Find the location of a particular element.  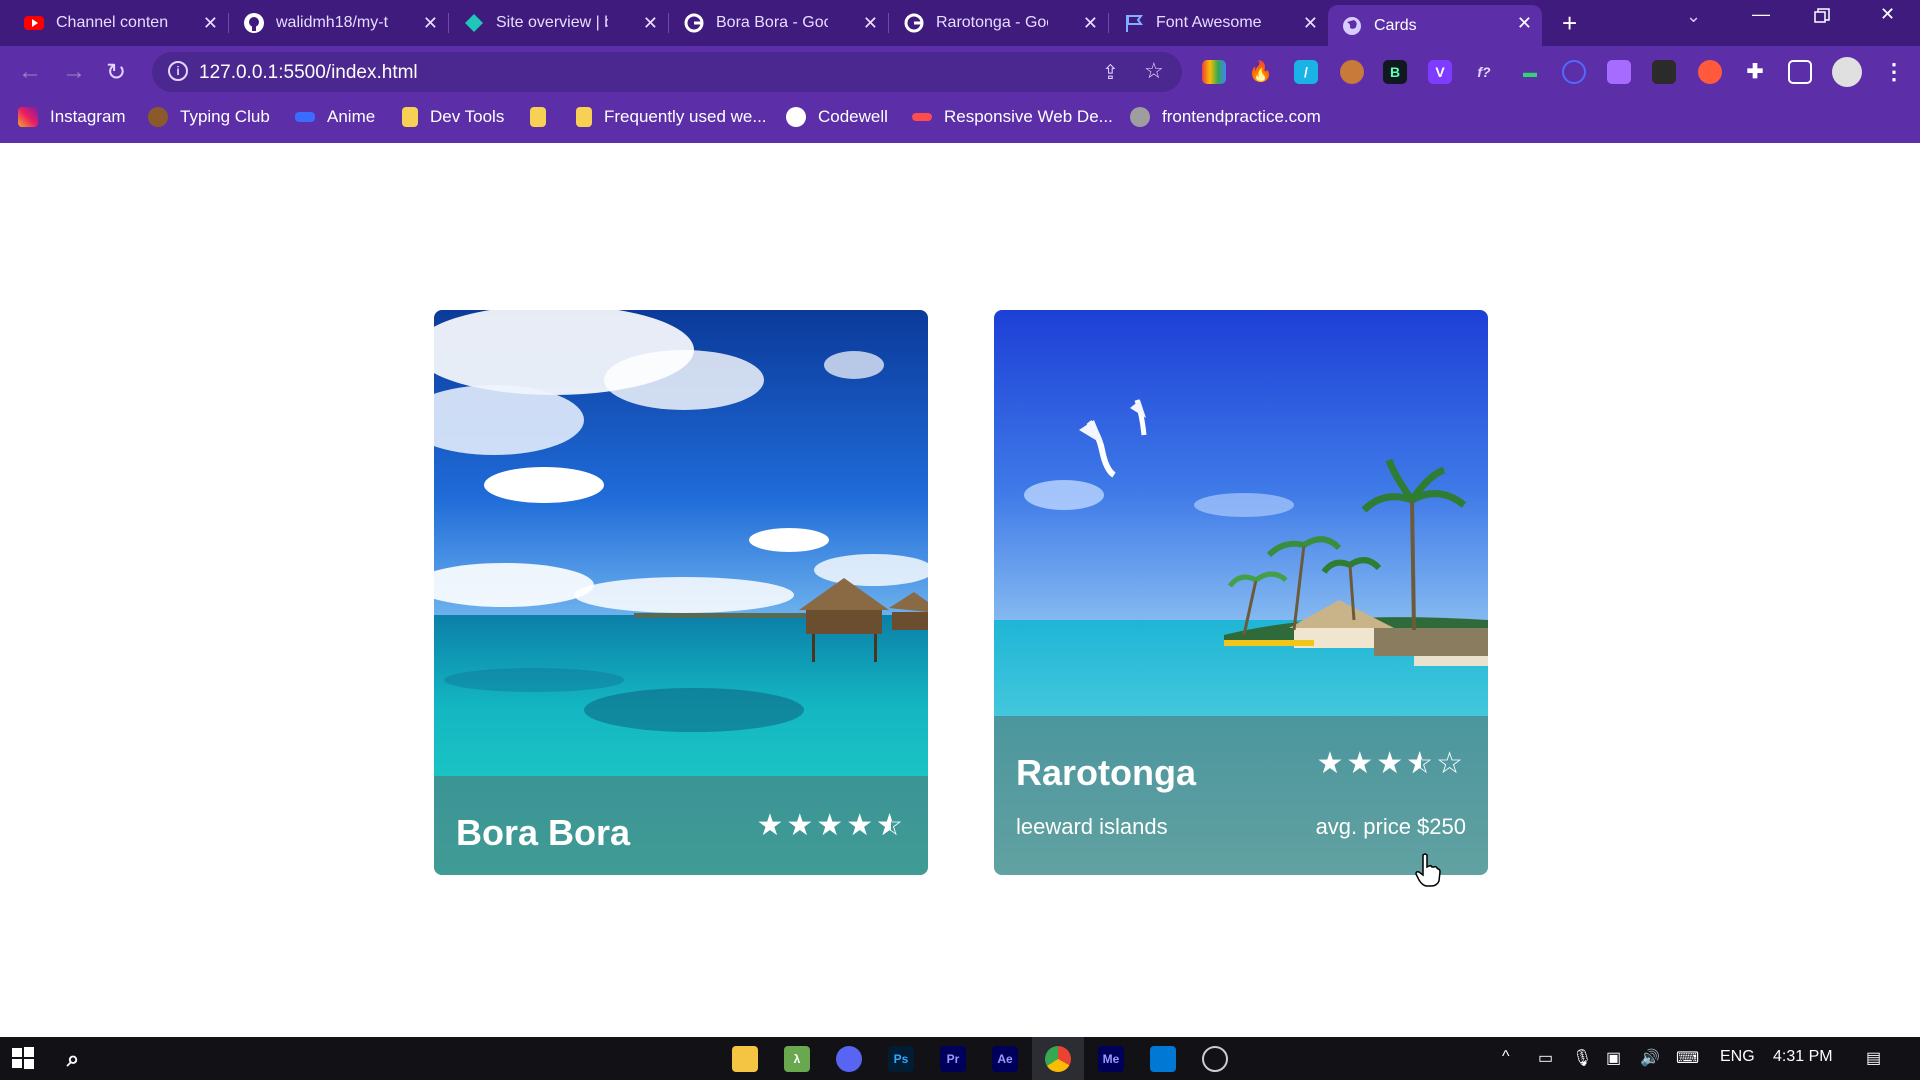

search-icon: ⌕ is located at coordinates (73, 1059).